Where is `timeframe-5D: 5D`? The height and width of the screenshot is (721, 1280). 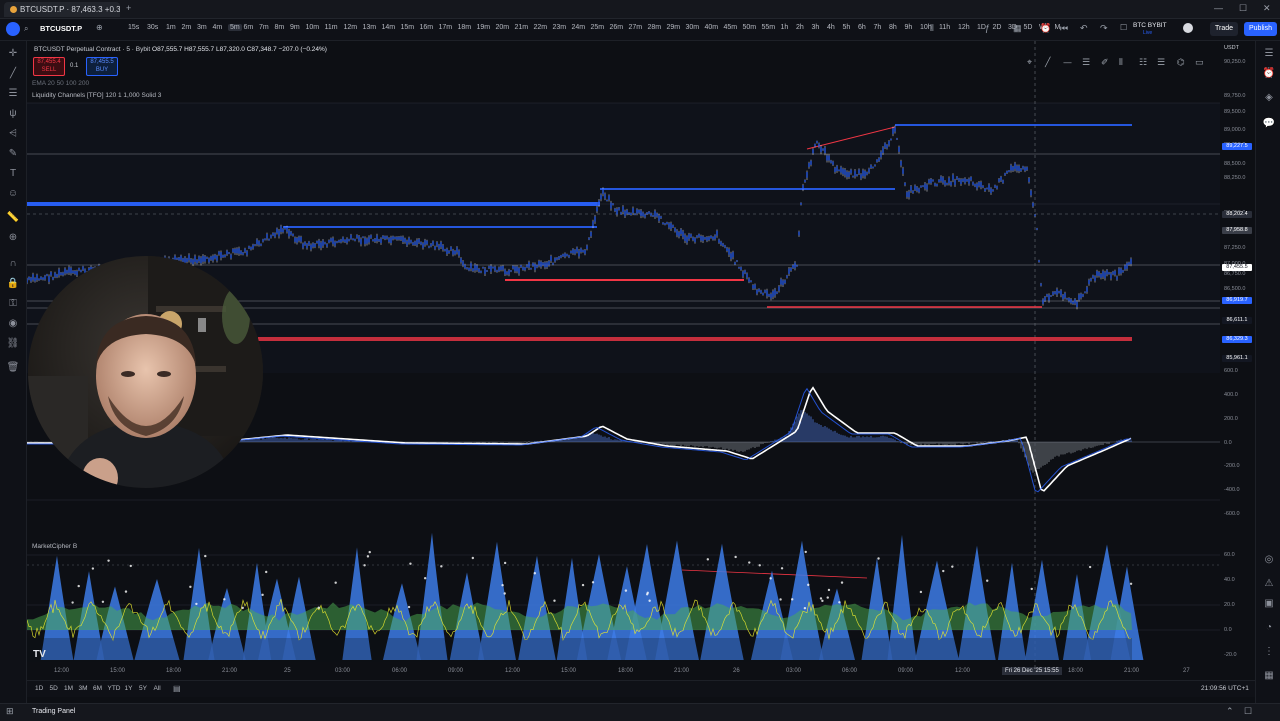
timeframe-5D: 5D is located at coordinates (1028, 27).